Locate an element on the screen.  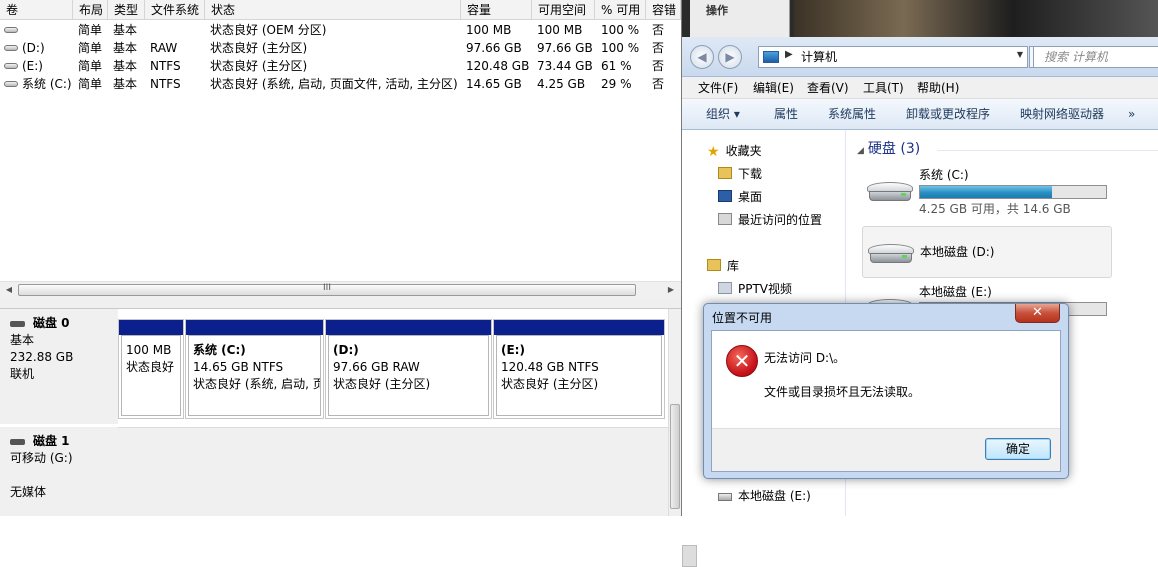
disk1-label: 磁盘 1 可移动 (G:) 无媒体 is located at coordinates (59, 471).